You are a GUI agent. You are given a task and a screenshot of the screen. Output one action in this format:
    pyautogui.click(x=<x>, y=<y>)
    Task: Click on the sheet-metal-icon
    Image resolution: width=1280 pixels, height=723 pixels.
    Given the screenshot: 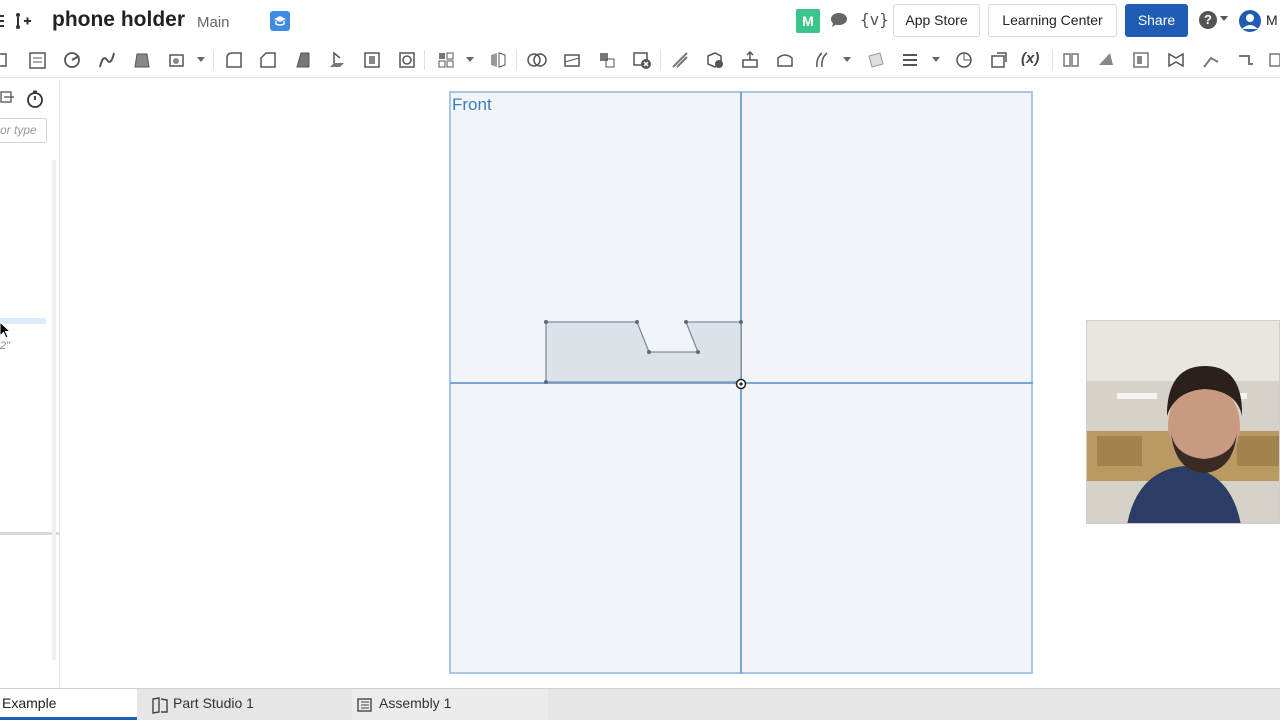 What is the action you would take?
    pyautogui.click(x=1071, y=60)
    